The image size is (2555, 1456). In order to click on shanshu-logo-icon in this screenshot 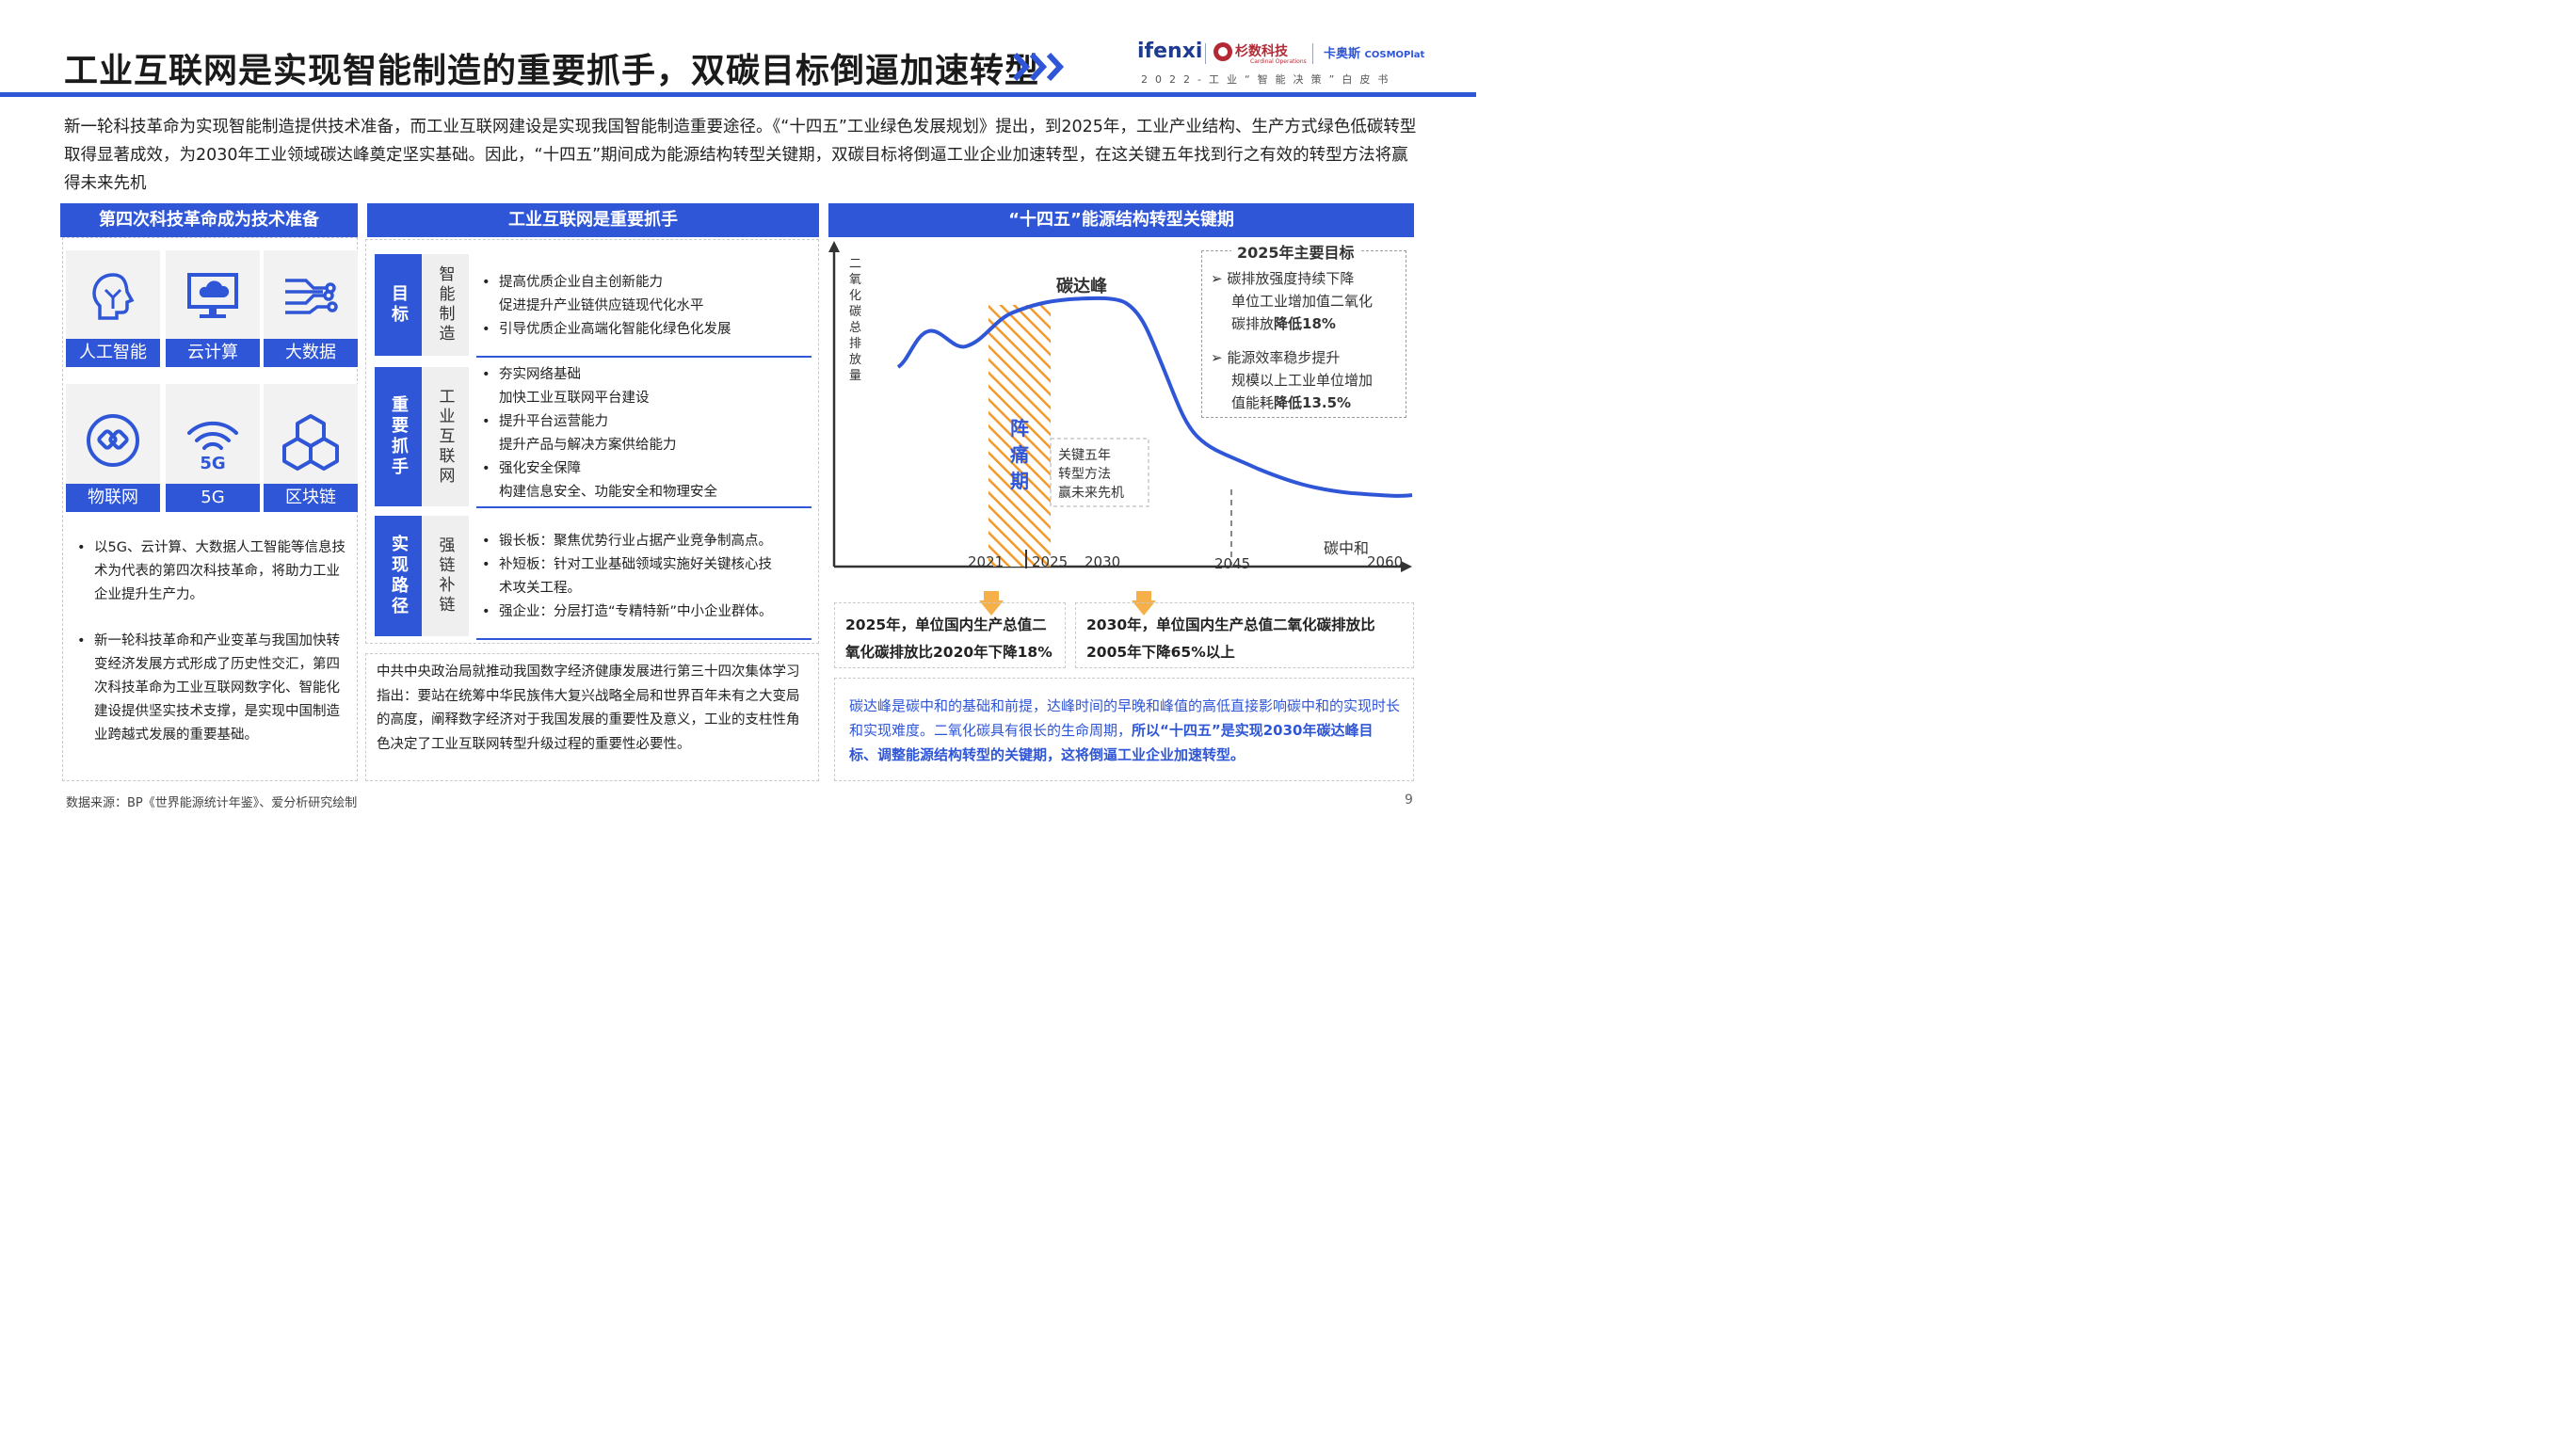, I will do `click(1222, 51)`.